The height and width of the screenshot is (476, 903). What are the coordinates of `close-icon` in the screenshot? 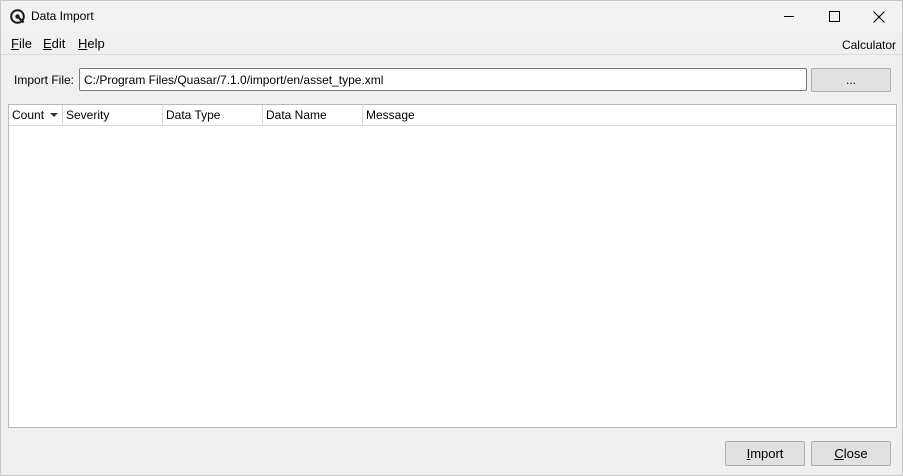 It's located at (879, 16).